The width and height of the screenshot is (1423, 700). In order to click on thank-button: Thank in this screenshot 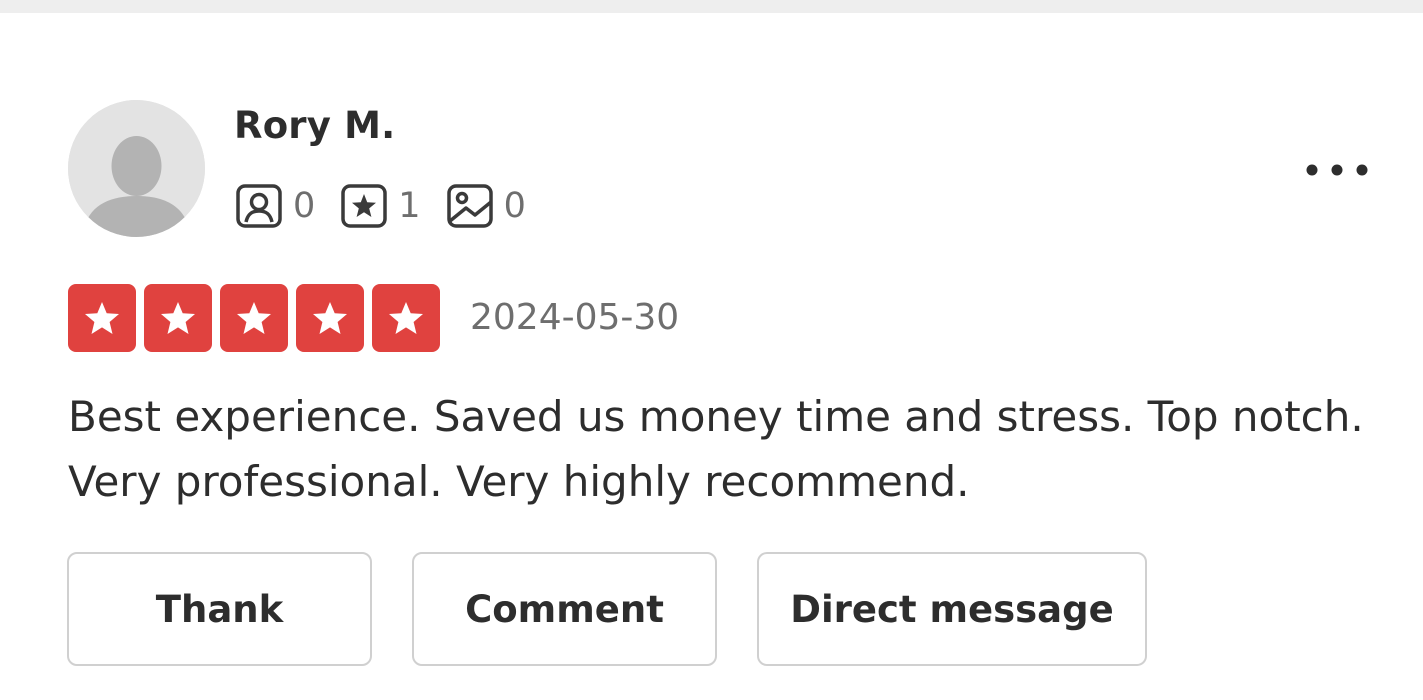, I will do `click(219, 609)`.